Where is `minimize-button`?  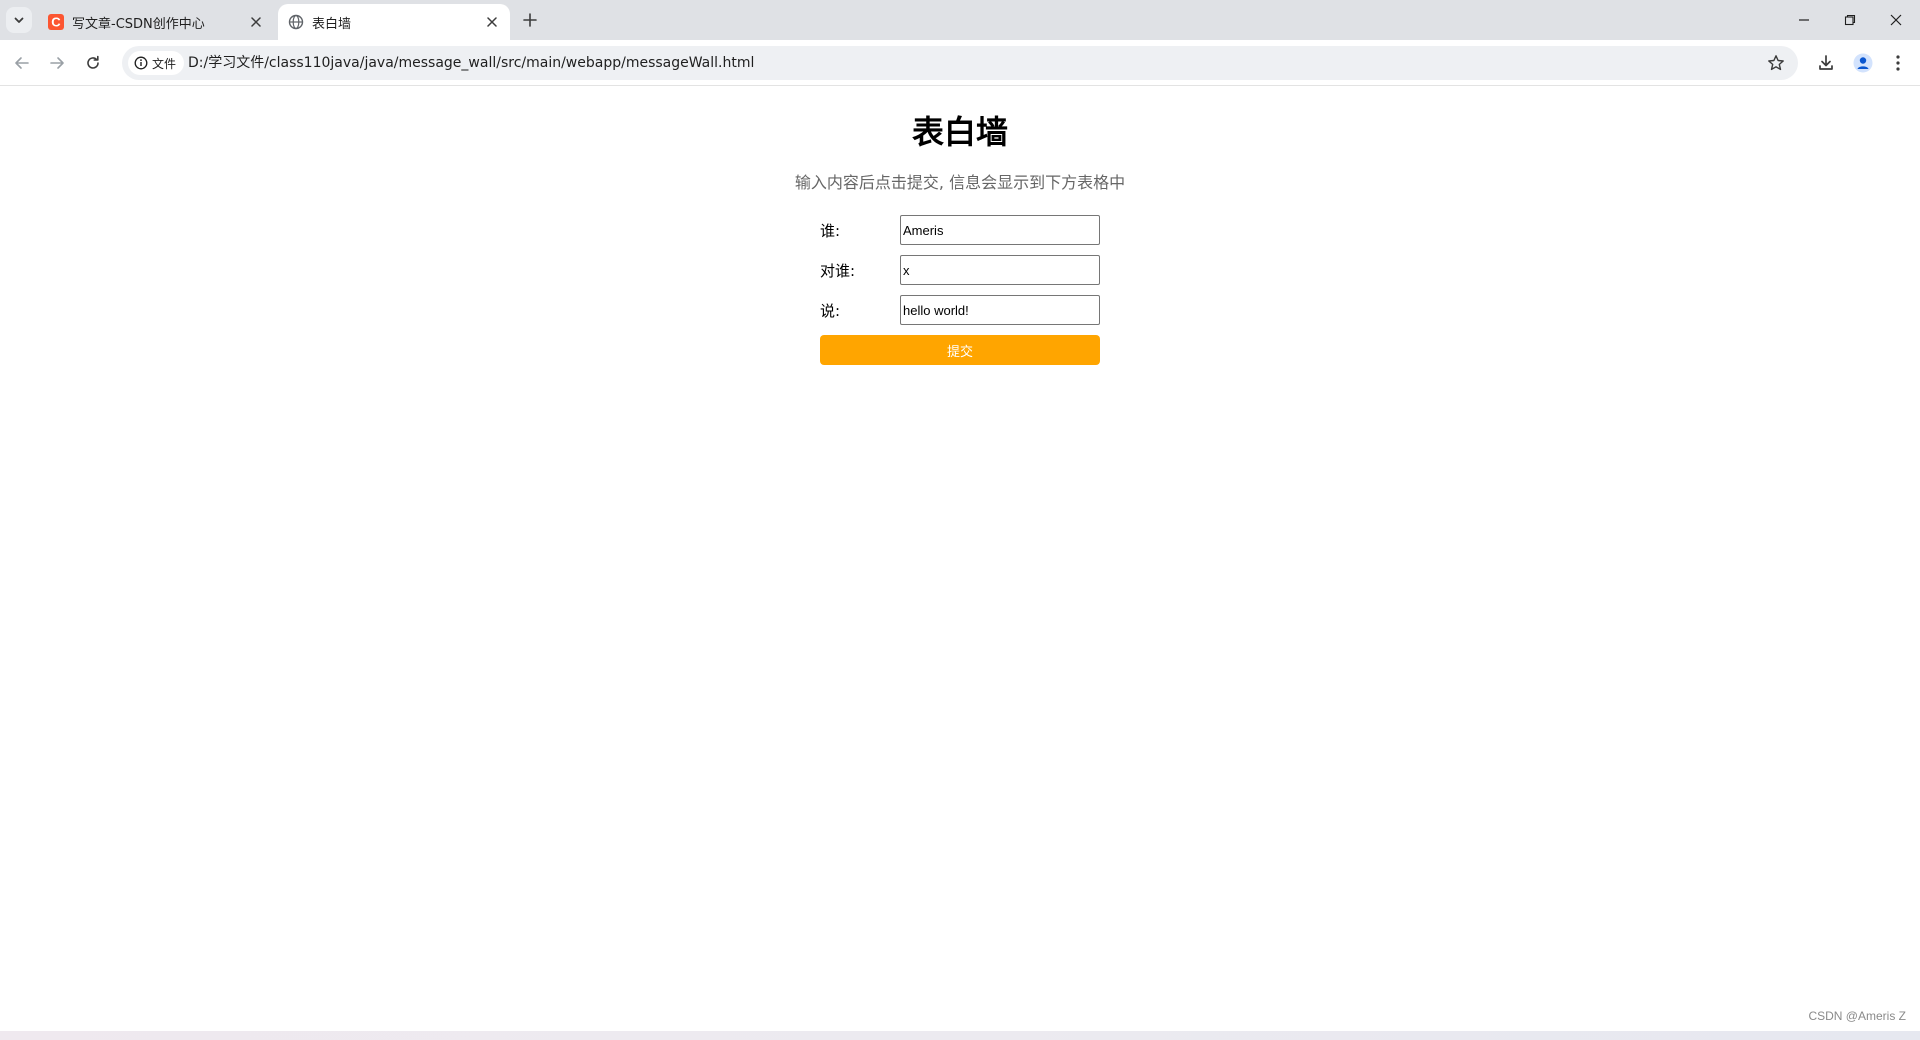 minimize-button is located at coordinates (1804, 20).